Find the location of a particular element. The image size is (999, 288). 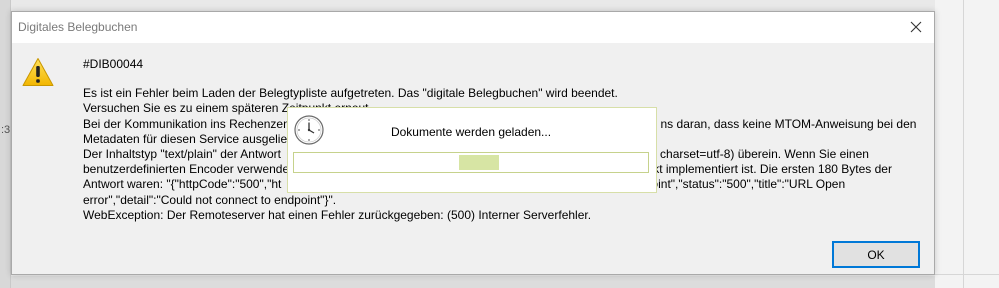

dialog-title: Digitales Belegbuchen is located at coordinates (78, 27).